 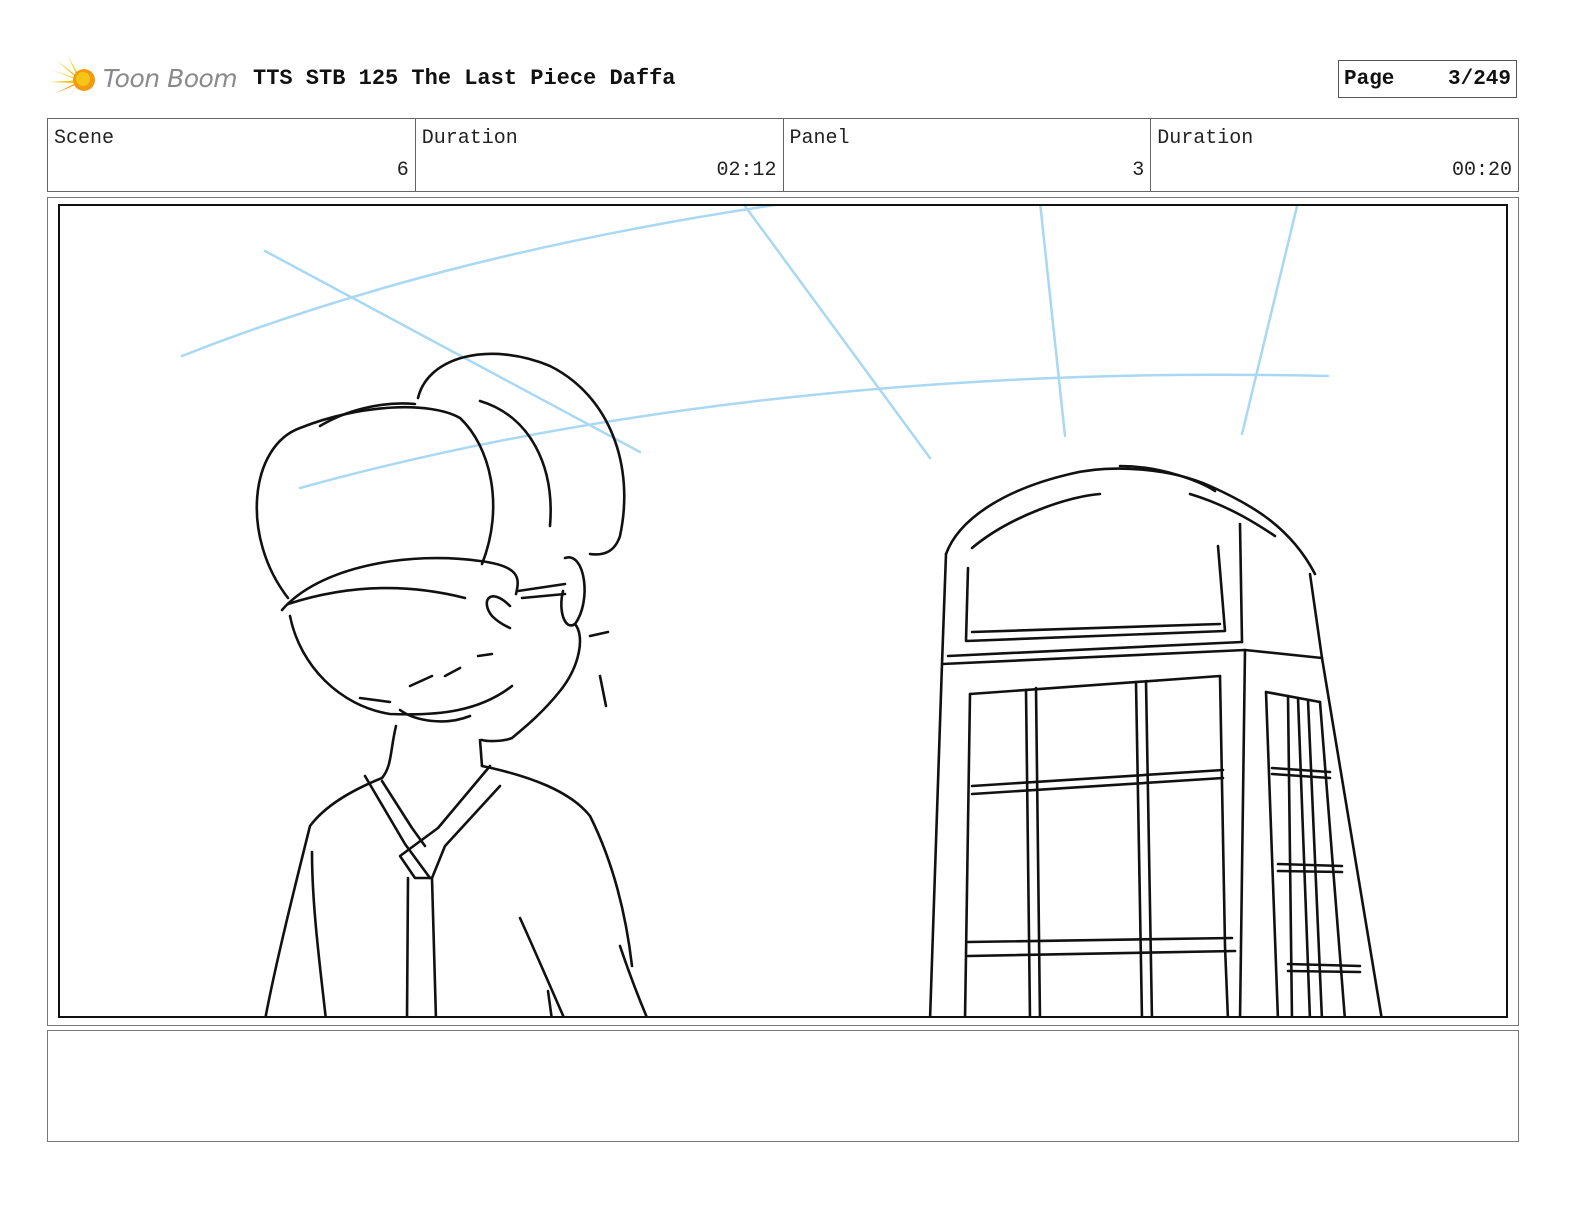 I want to click on scene-duration-label: Duration, so click(x=469, y=138).